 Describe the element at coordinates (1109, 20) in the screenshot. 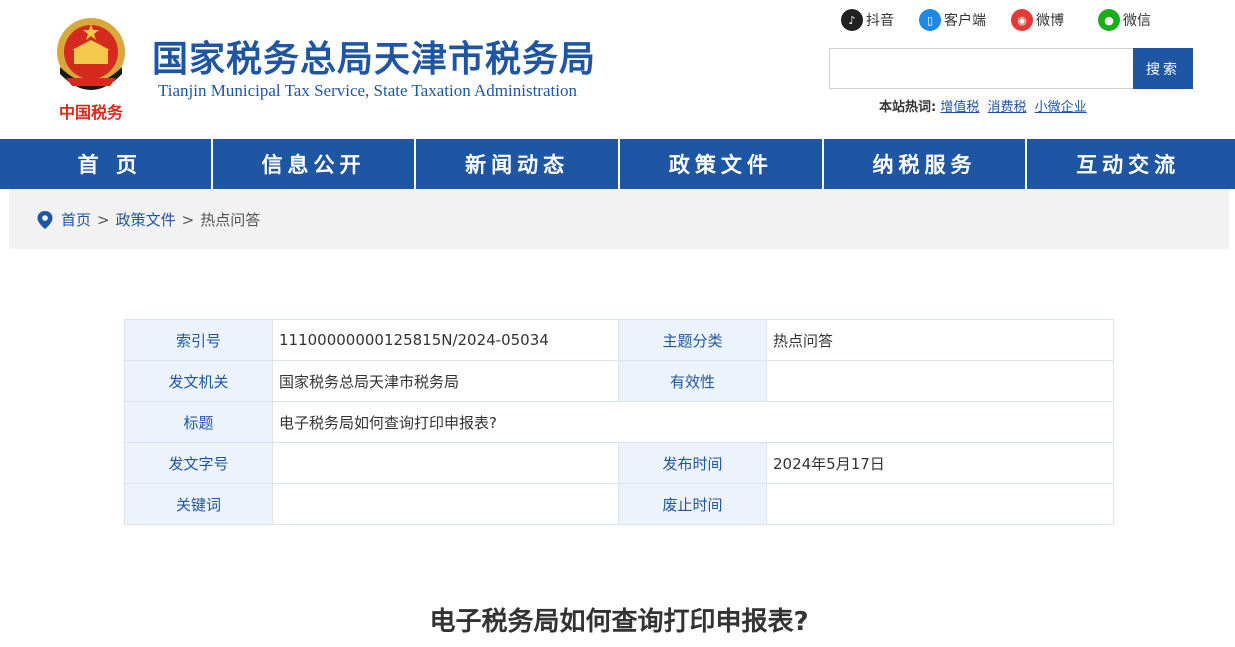

I see `wechat-icon: ●` at that location.